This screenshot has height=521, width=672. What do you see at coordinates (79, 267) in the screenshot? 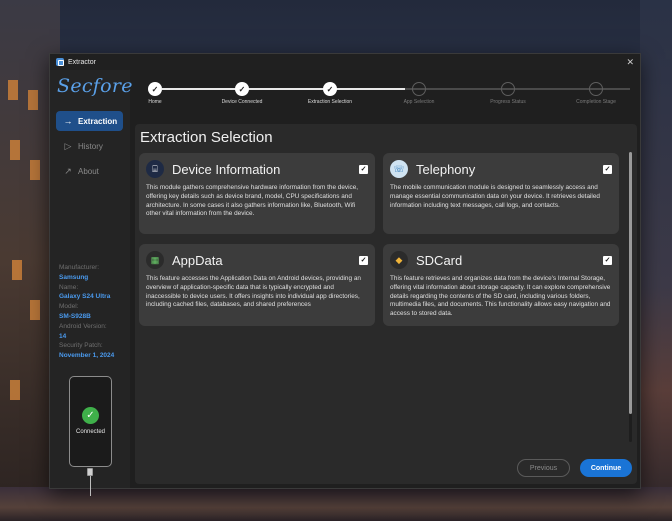
I see `manufacturer-label: Manufacturer:` at bounding box center [79, 267].